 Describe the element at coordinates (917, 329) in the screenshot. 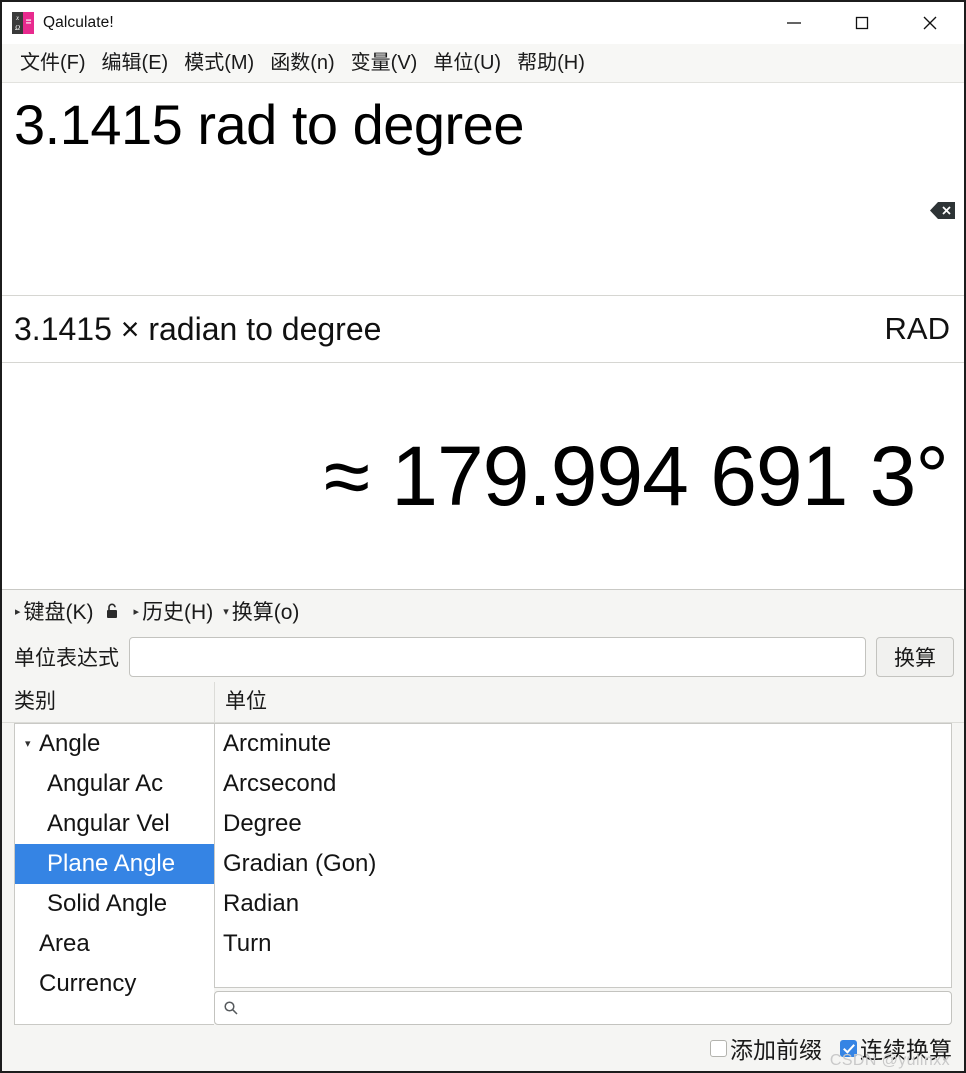

I see `angle-mode-indicator: RAD` at that location.